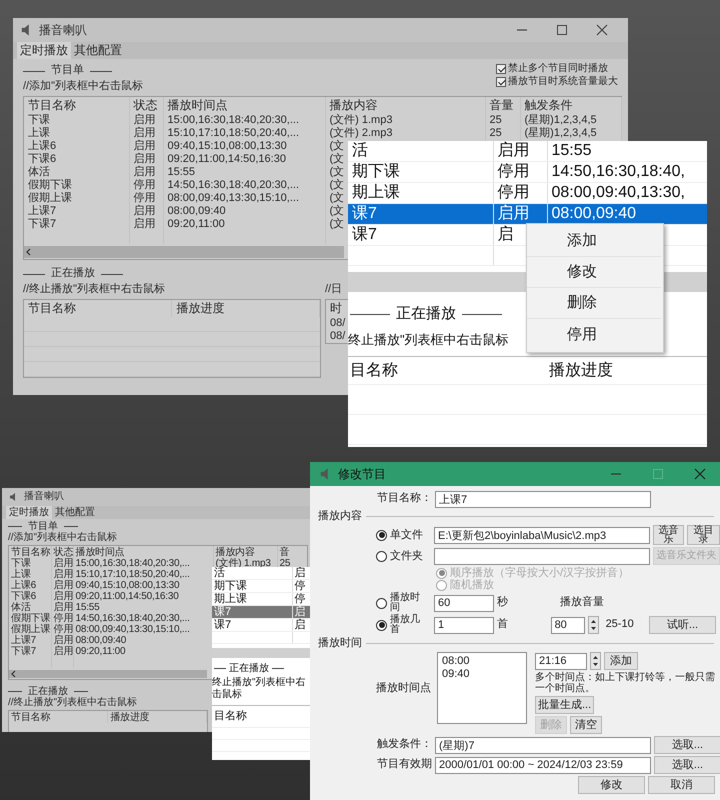 Image resolution: width=720 pixels, height=800 pixels. Describe the element at coordinates (482, 675) in the screenshot. I see `list-item: 09:40` at that location.